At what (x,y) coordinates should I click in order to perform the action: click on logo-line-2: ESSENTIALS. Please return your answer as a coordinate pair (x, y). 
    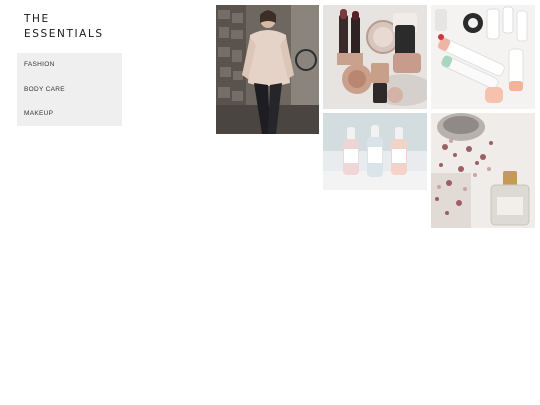
    Looking at the image, I should click on (64, 34).